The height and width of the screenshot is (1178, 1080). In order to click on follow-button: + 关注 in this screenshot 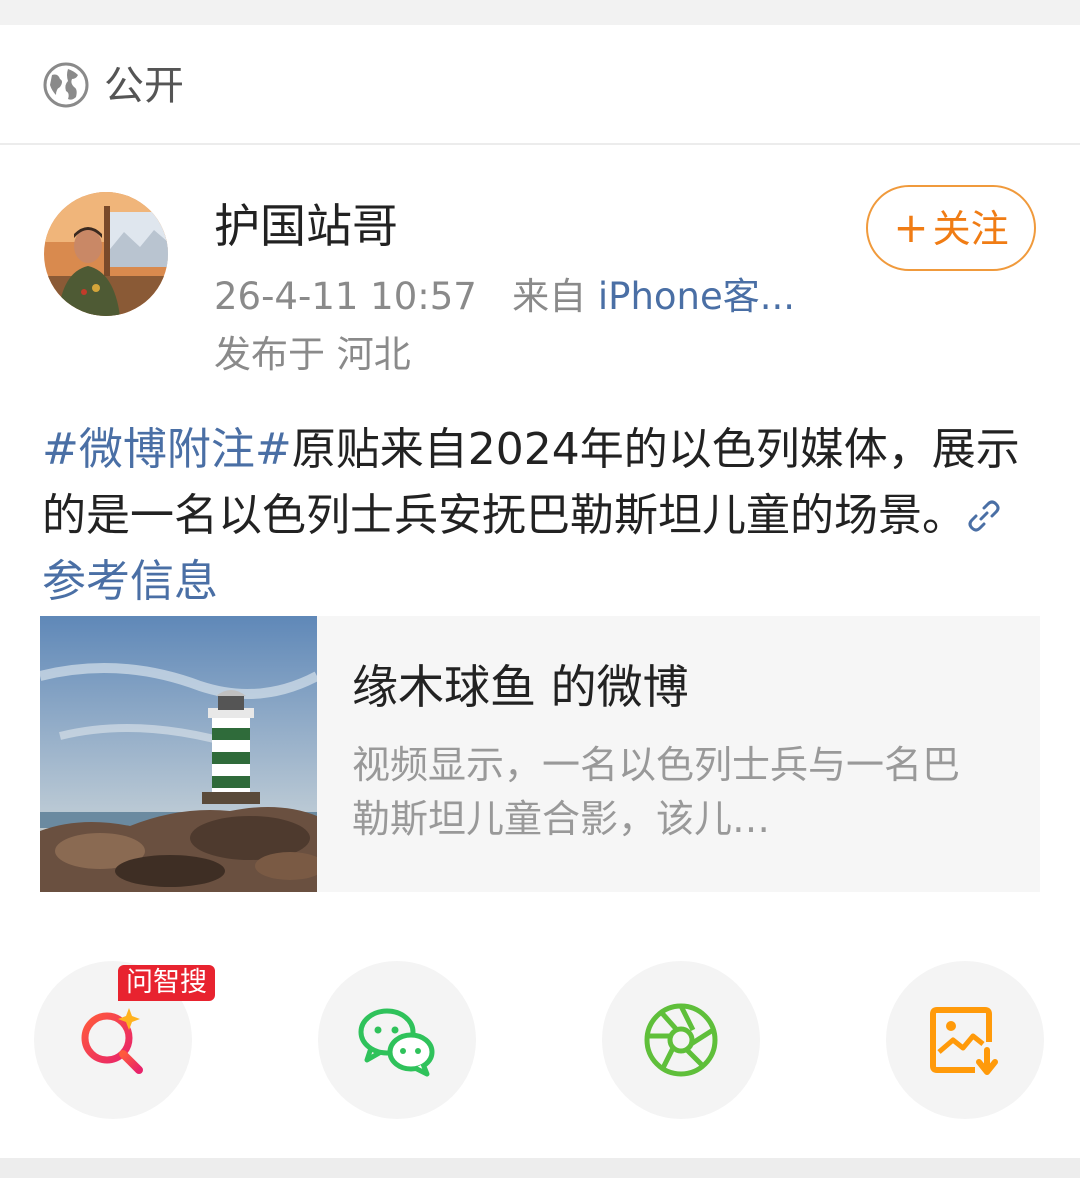, I will do `click(951, 228)`.